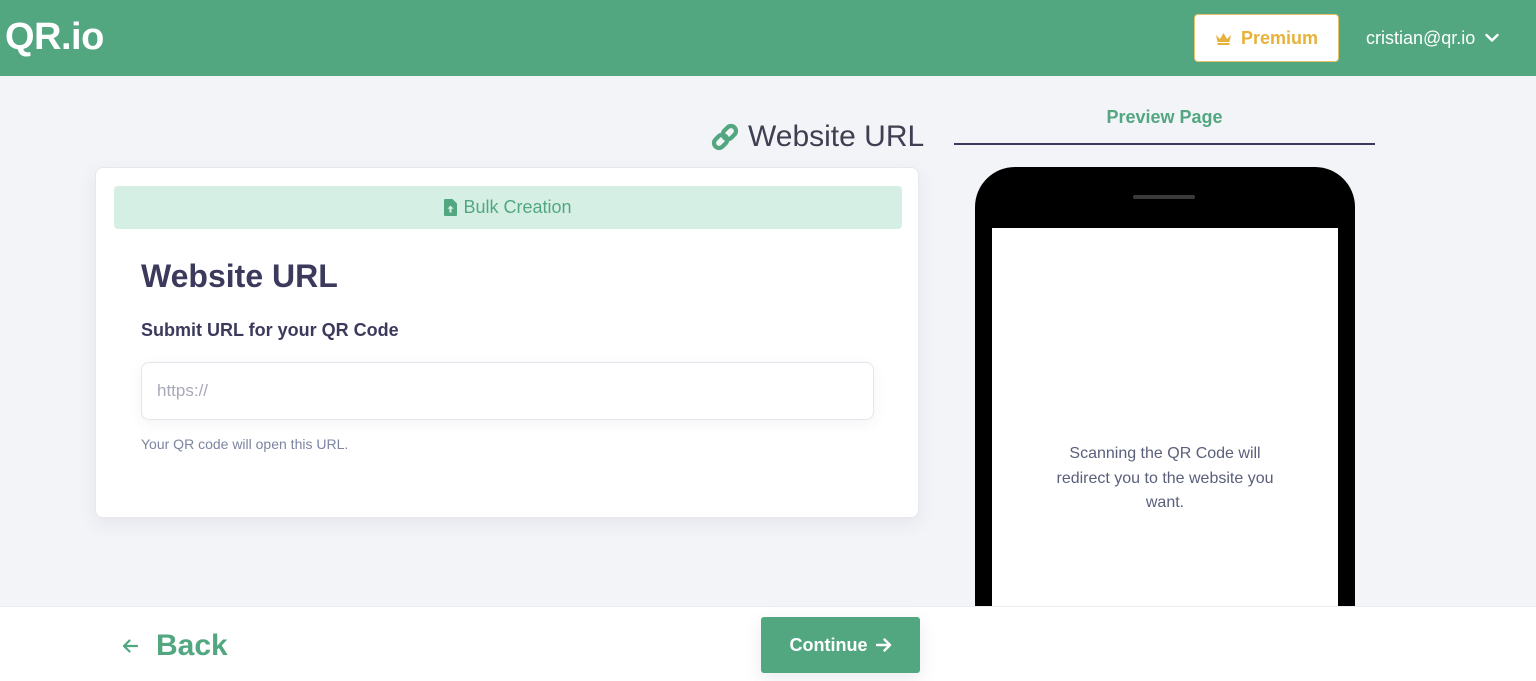  I want to click on continue-button: Continue, so click(840, 645).